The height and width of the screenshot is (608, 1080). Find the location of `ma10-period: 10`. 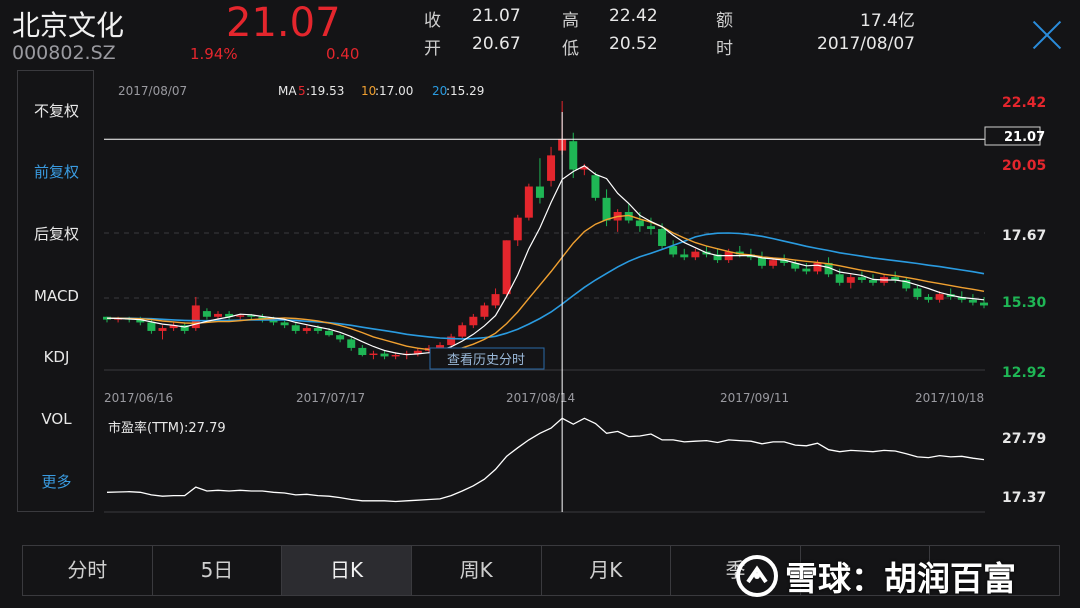

ma10-period: 10 is located at coordinates (368, 91).